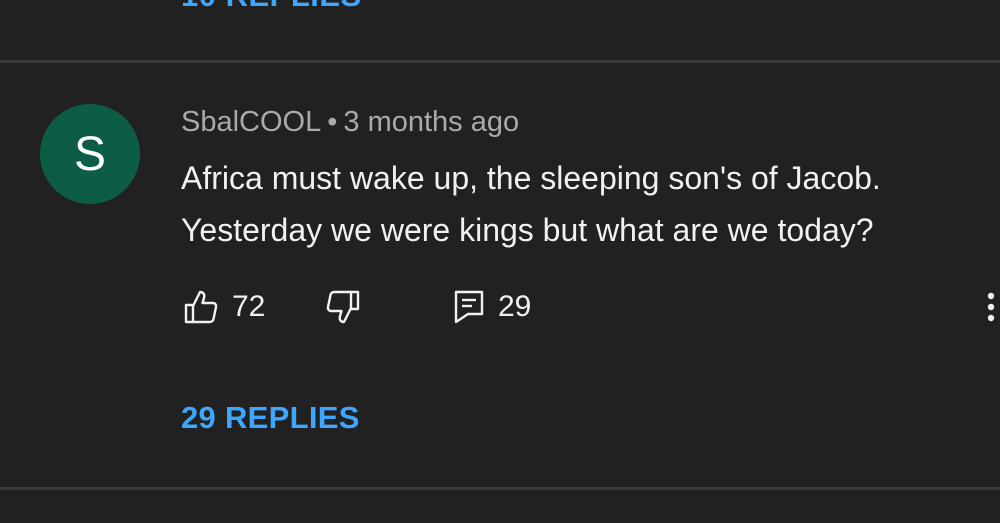 Image resolution: width=1000 pixels, height=523 pixels. I want to click on reply-count: 29, so click(515, 306).